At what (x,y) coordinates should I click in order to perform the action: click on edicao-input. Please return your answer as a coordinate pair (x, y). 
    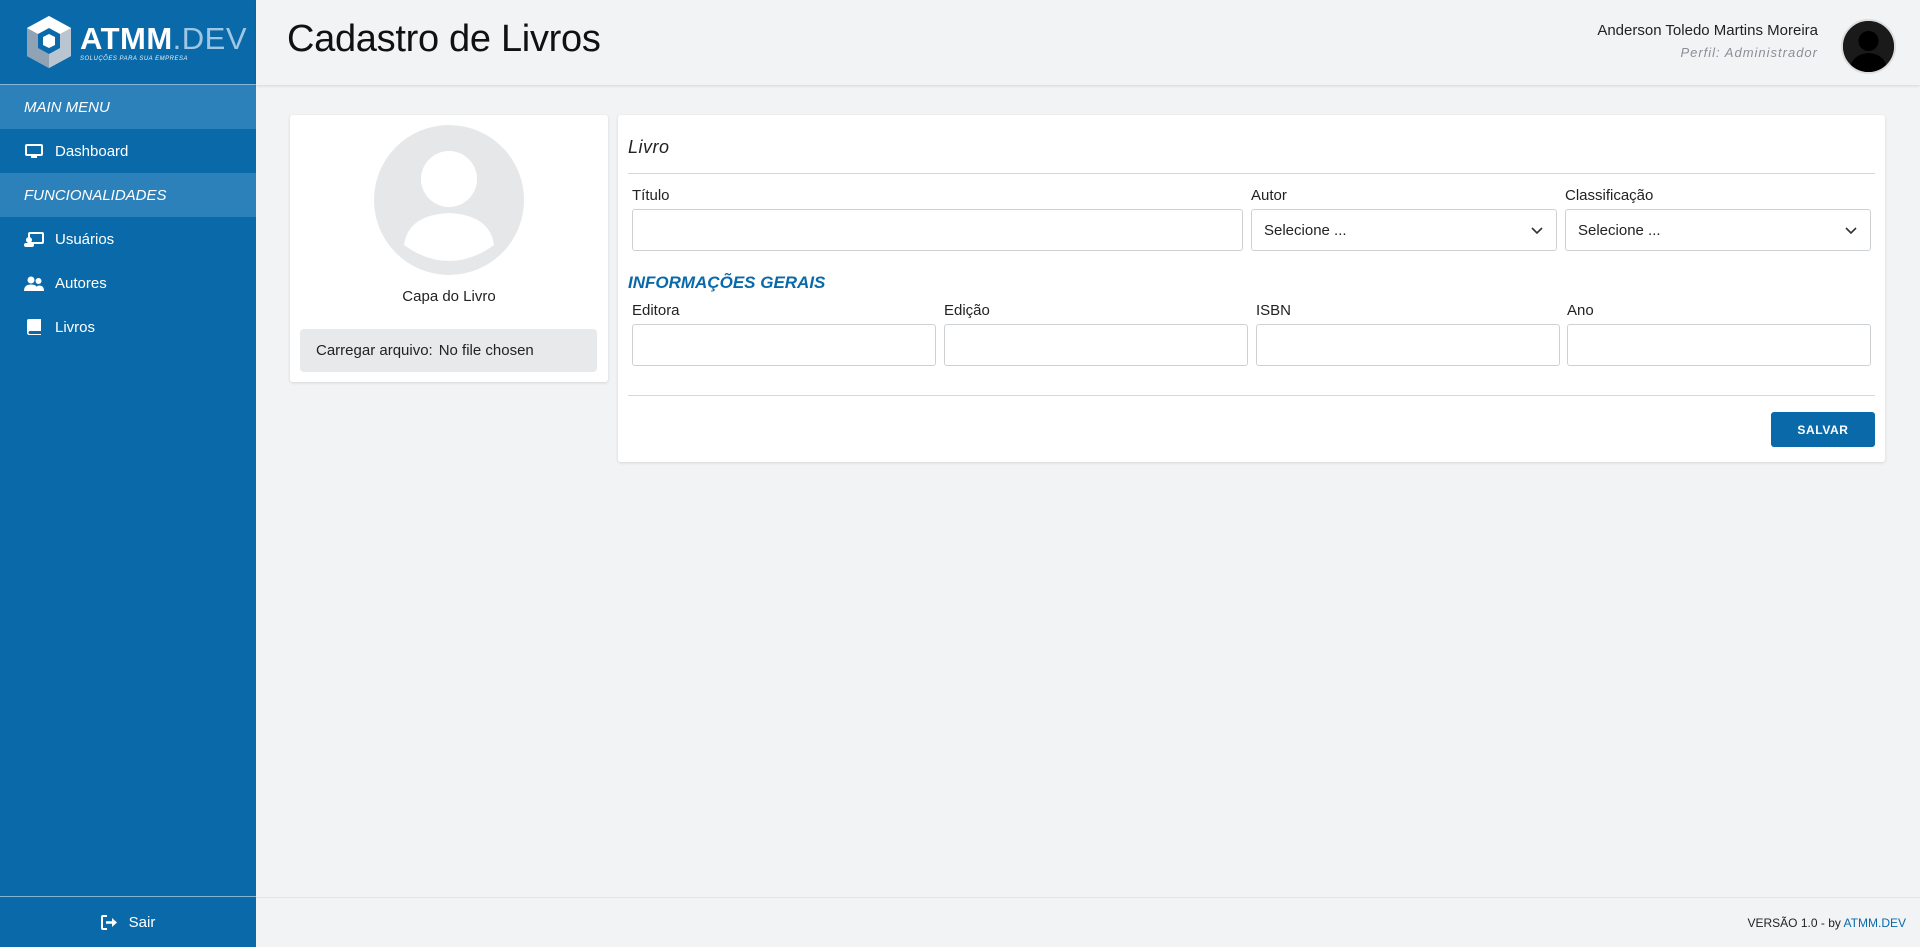
    Looking at the image, I should click on (1096, 345).